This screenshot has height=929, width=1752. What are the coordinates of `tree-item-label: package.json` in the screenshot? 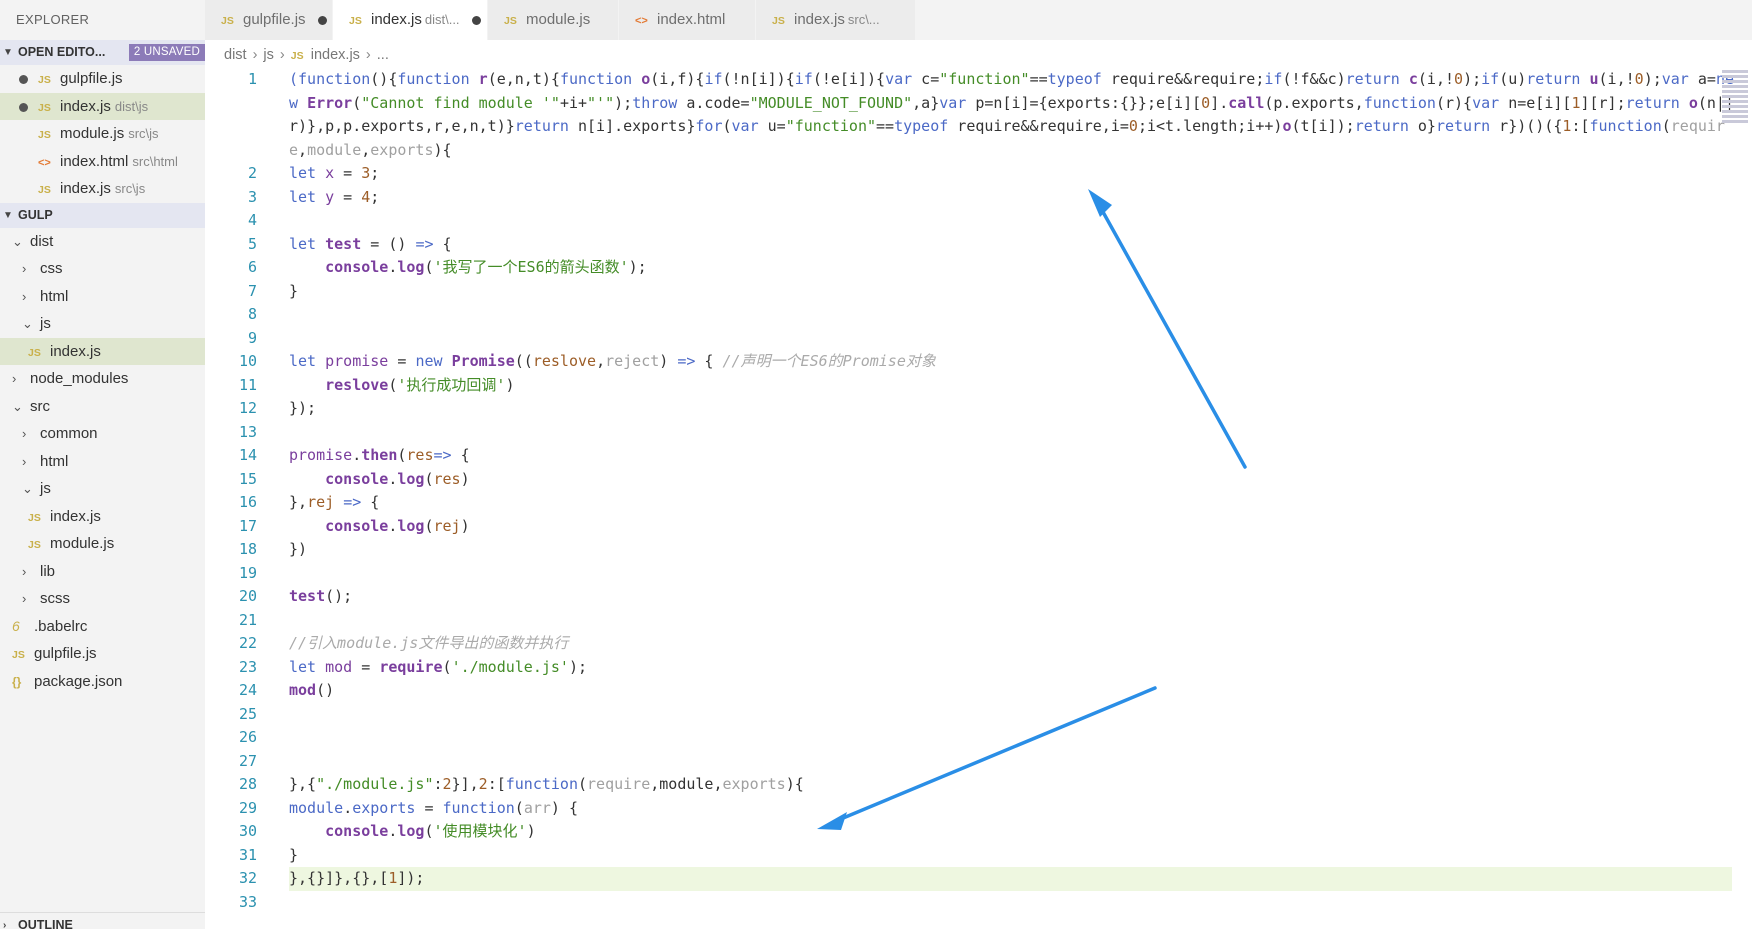 It's located at (78, 681).